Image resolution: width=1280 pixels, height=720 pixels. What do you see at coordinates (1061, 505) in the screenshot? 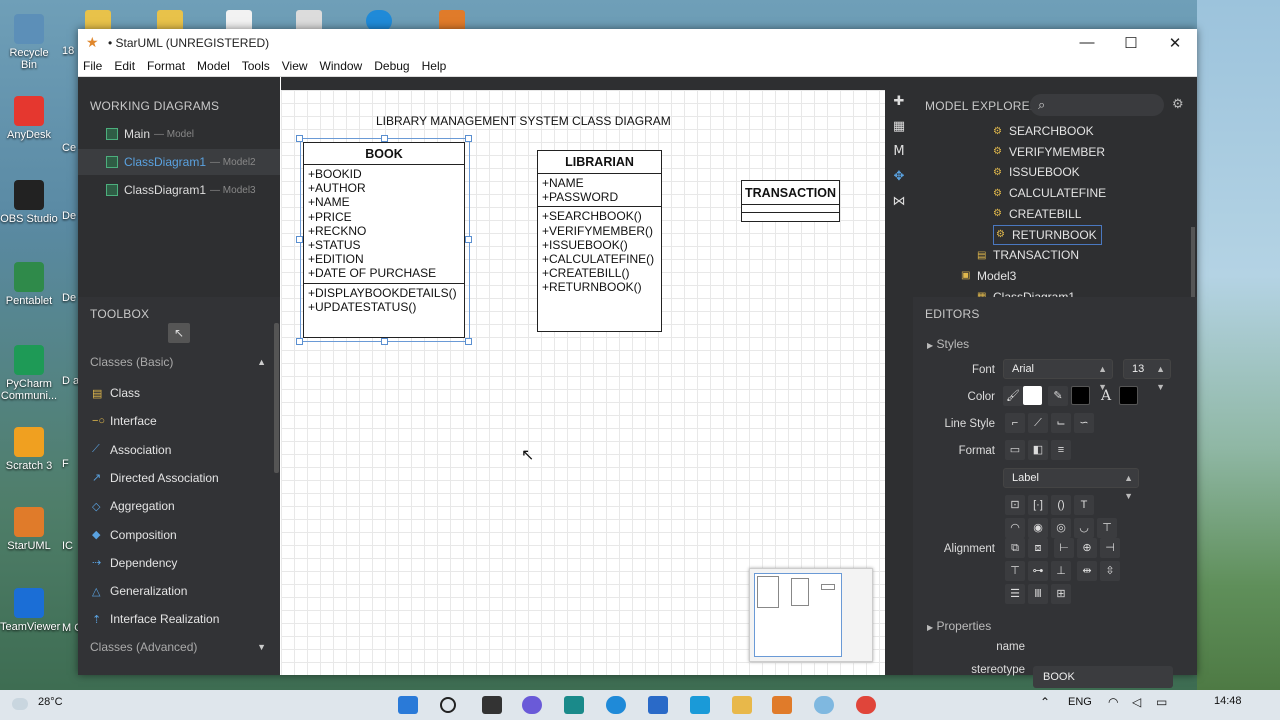
I see `show-ops-icon: ()` at bounding box center [1061, 505].